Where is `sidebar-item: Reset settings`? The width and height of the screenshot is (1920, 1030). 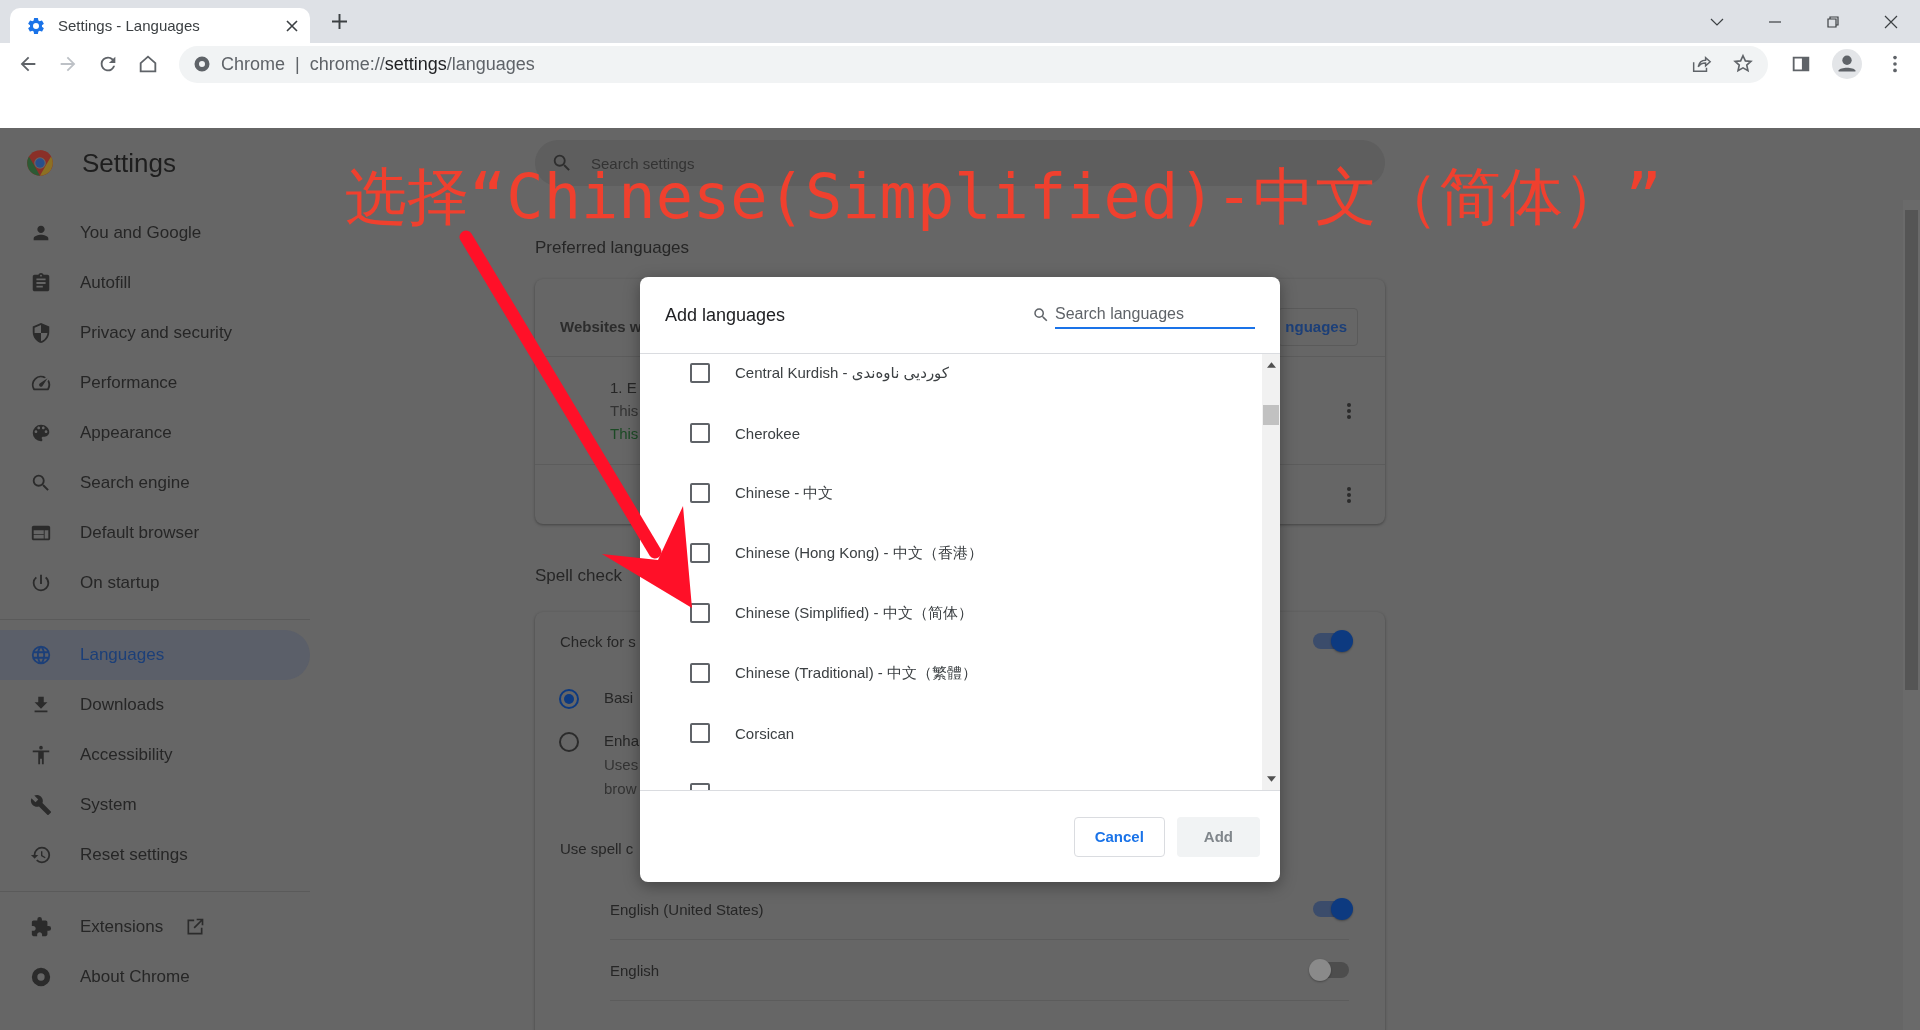
sidebar-item: Reset settings is located at coordinates (155, 855).